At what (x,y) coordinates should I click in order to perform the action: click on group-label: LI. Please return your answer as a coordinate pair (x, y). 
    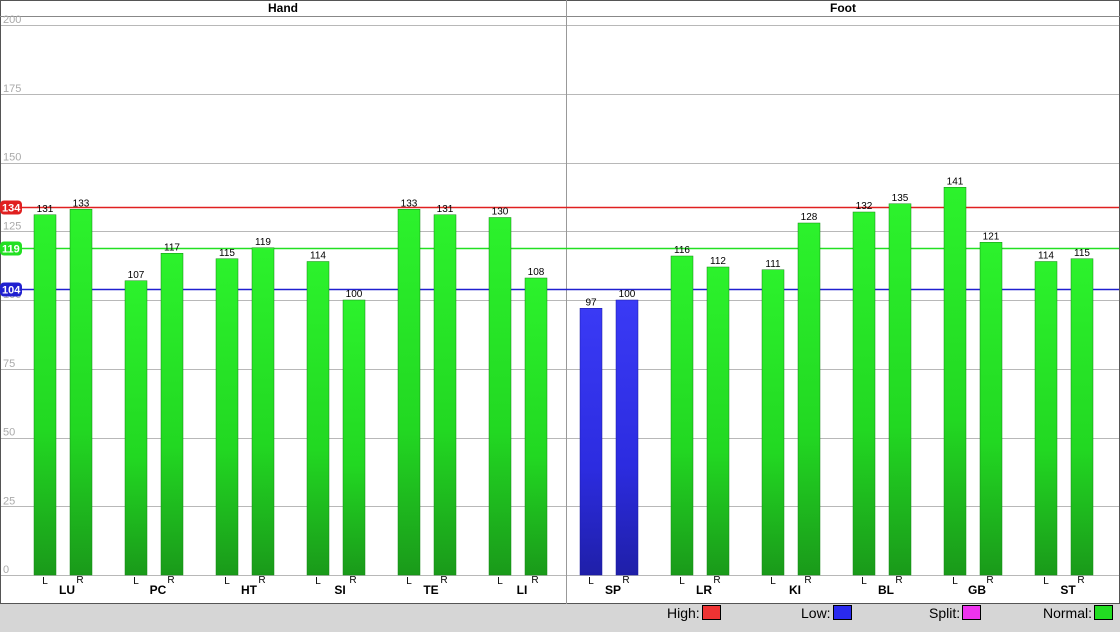
    Looking at the image, I should click on (522, 590).